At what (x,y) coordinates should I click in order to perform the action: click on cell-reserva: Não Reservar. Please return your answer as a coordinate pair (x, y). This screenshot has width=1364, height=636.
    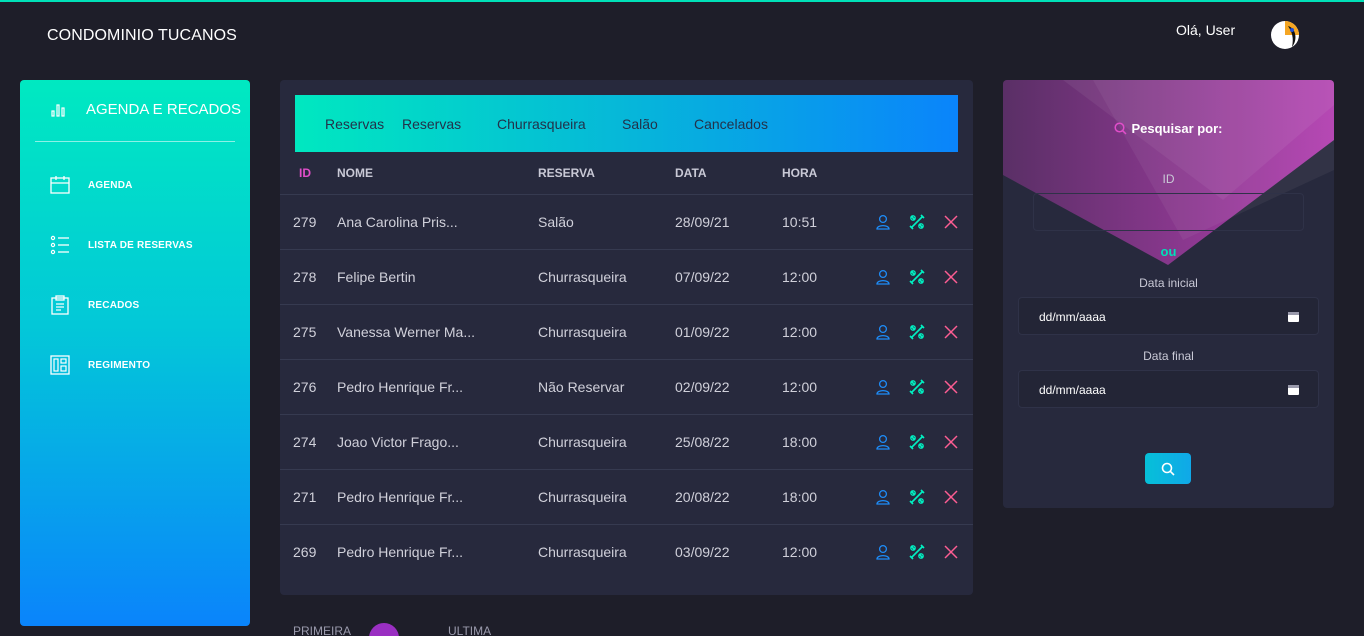
    Looking at the image, I should click on (581, 387).